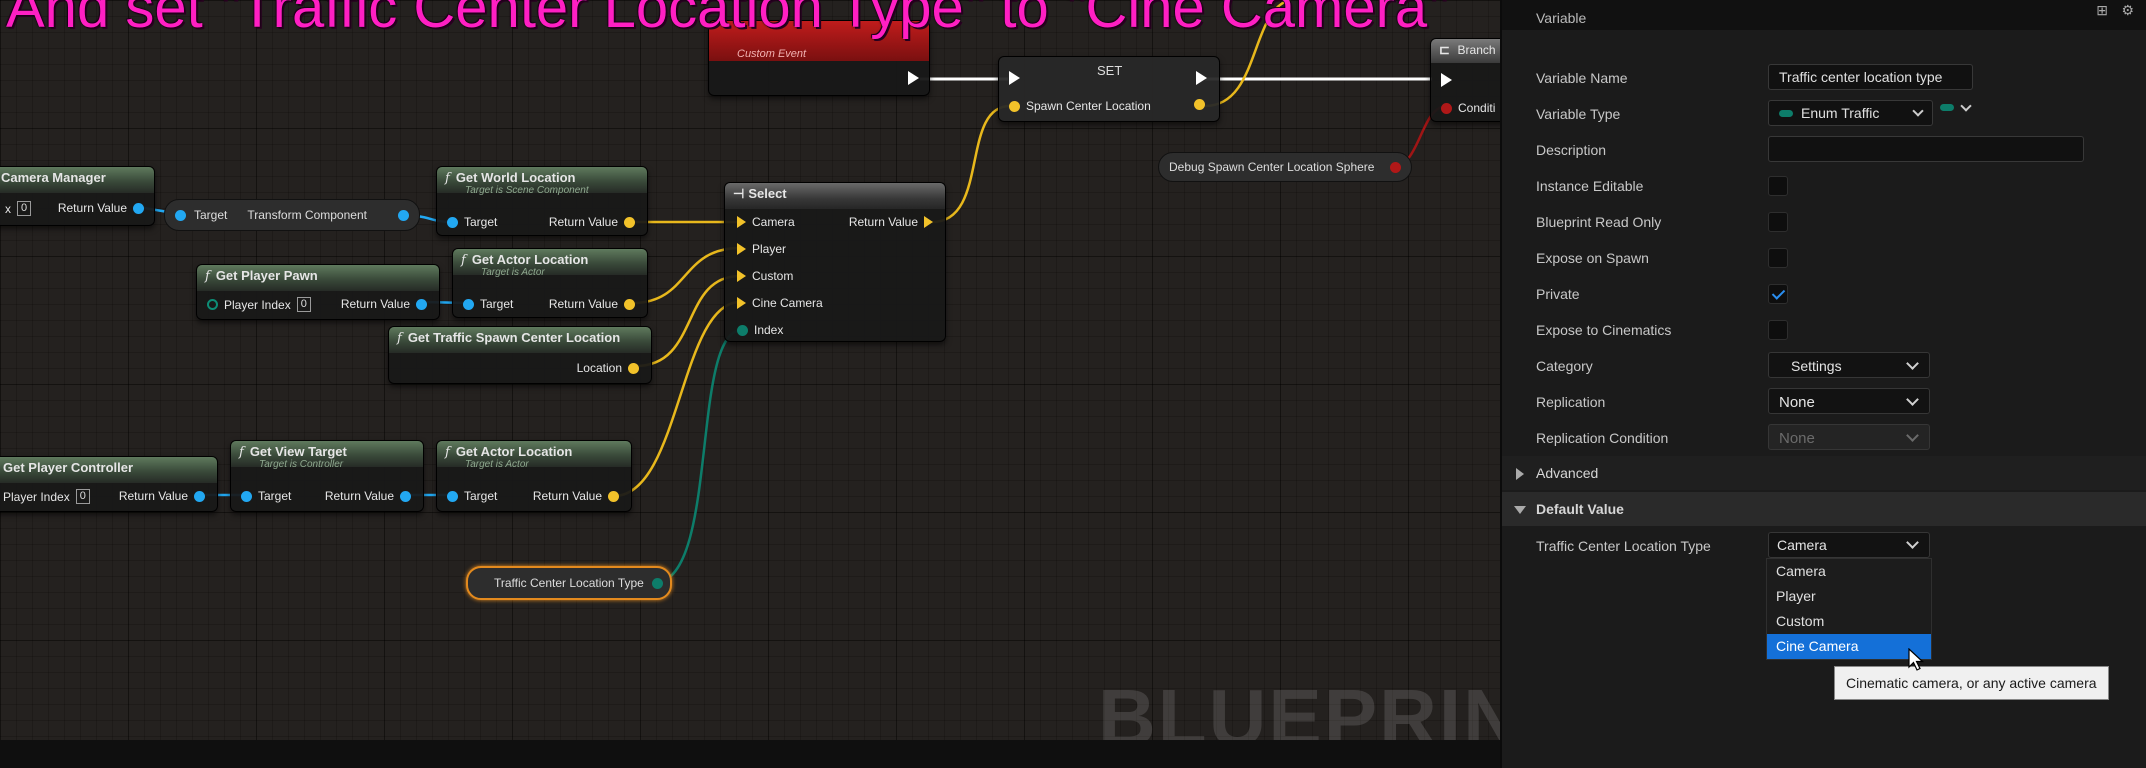 This screenshot has height=768, width=2146. Describe the element at coordinates (1849, 646) in the screenshot. I see `dropdown-option-cine-camera: Cine Camera` at that location.